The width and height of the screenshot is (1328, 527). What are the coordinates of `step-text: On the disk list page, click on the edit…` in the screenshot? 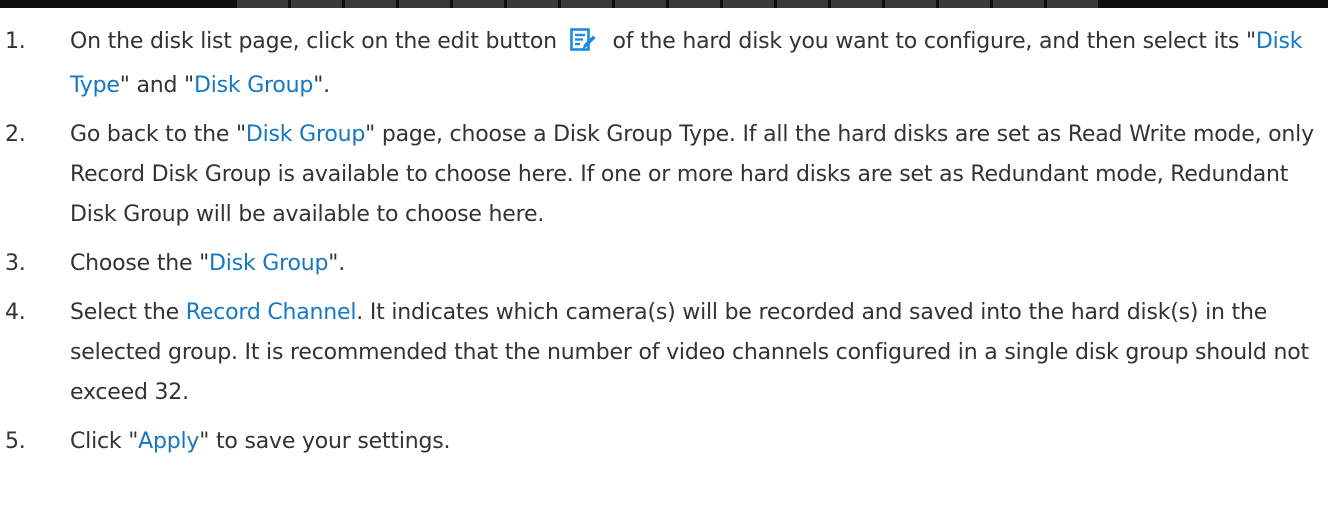 It's located at (313, 41).